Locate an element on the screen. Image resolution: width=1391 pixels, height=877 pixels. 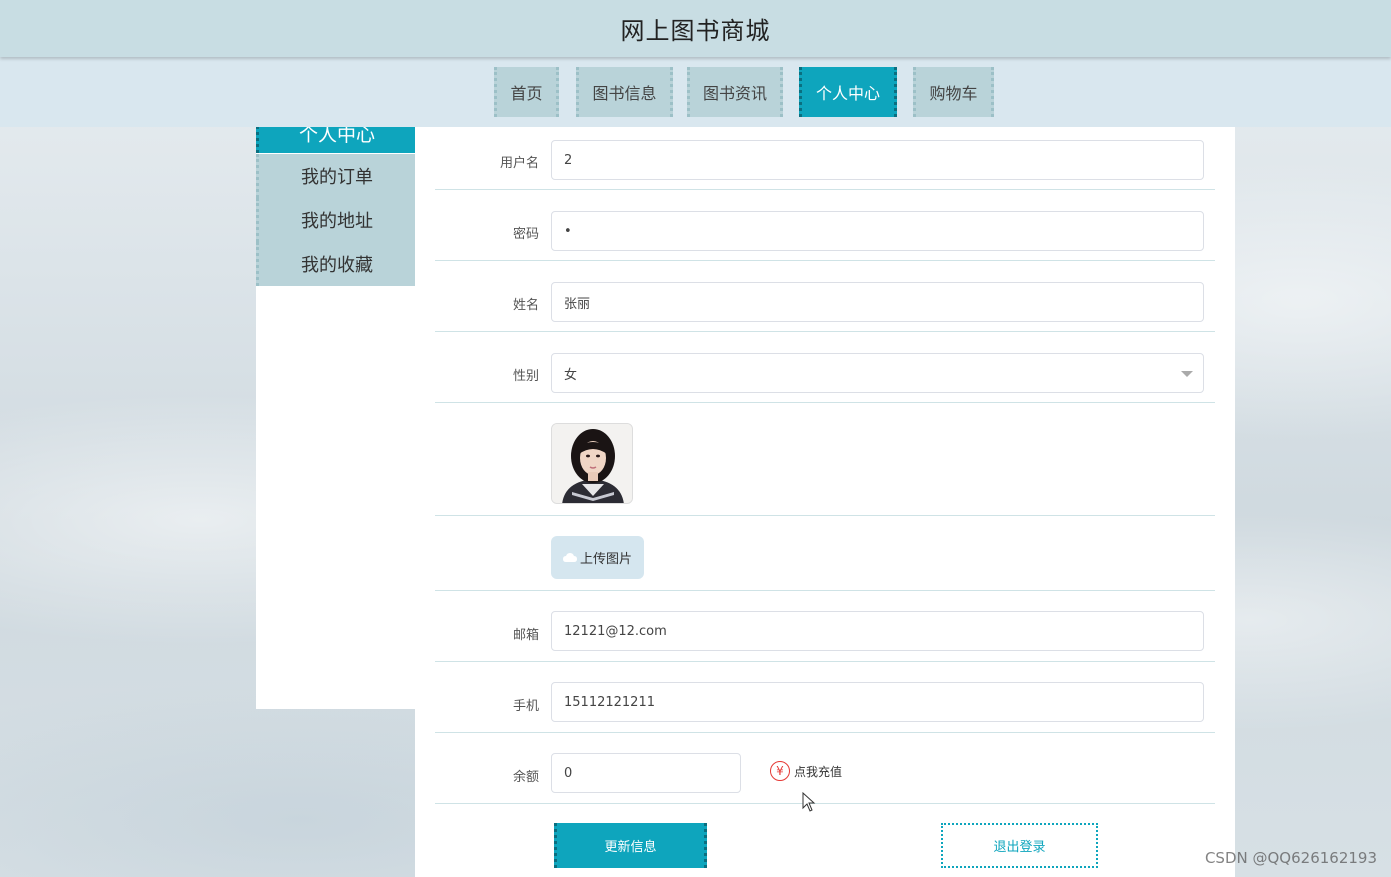
nav-item-cart: 购物车 is located at coordinates (953, 92).